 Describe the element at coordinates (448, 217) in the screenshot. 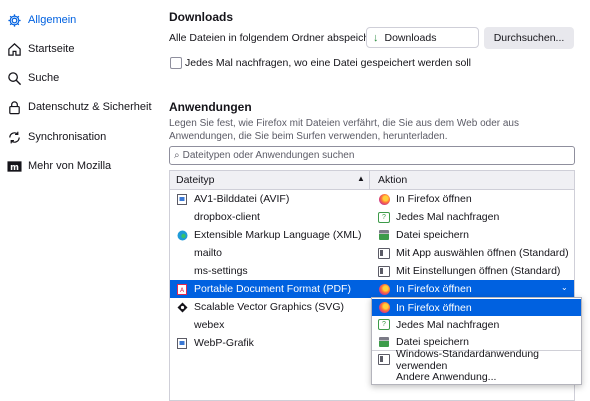

I see `action-label: Jedes Mal nachfragen` at that location.